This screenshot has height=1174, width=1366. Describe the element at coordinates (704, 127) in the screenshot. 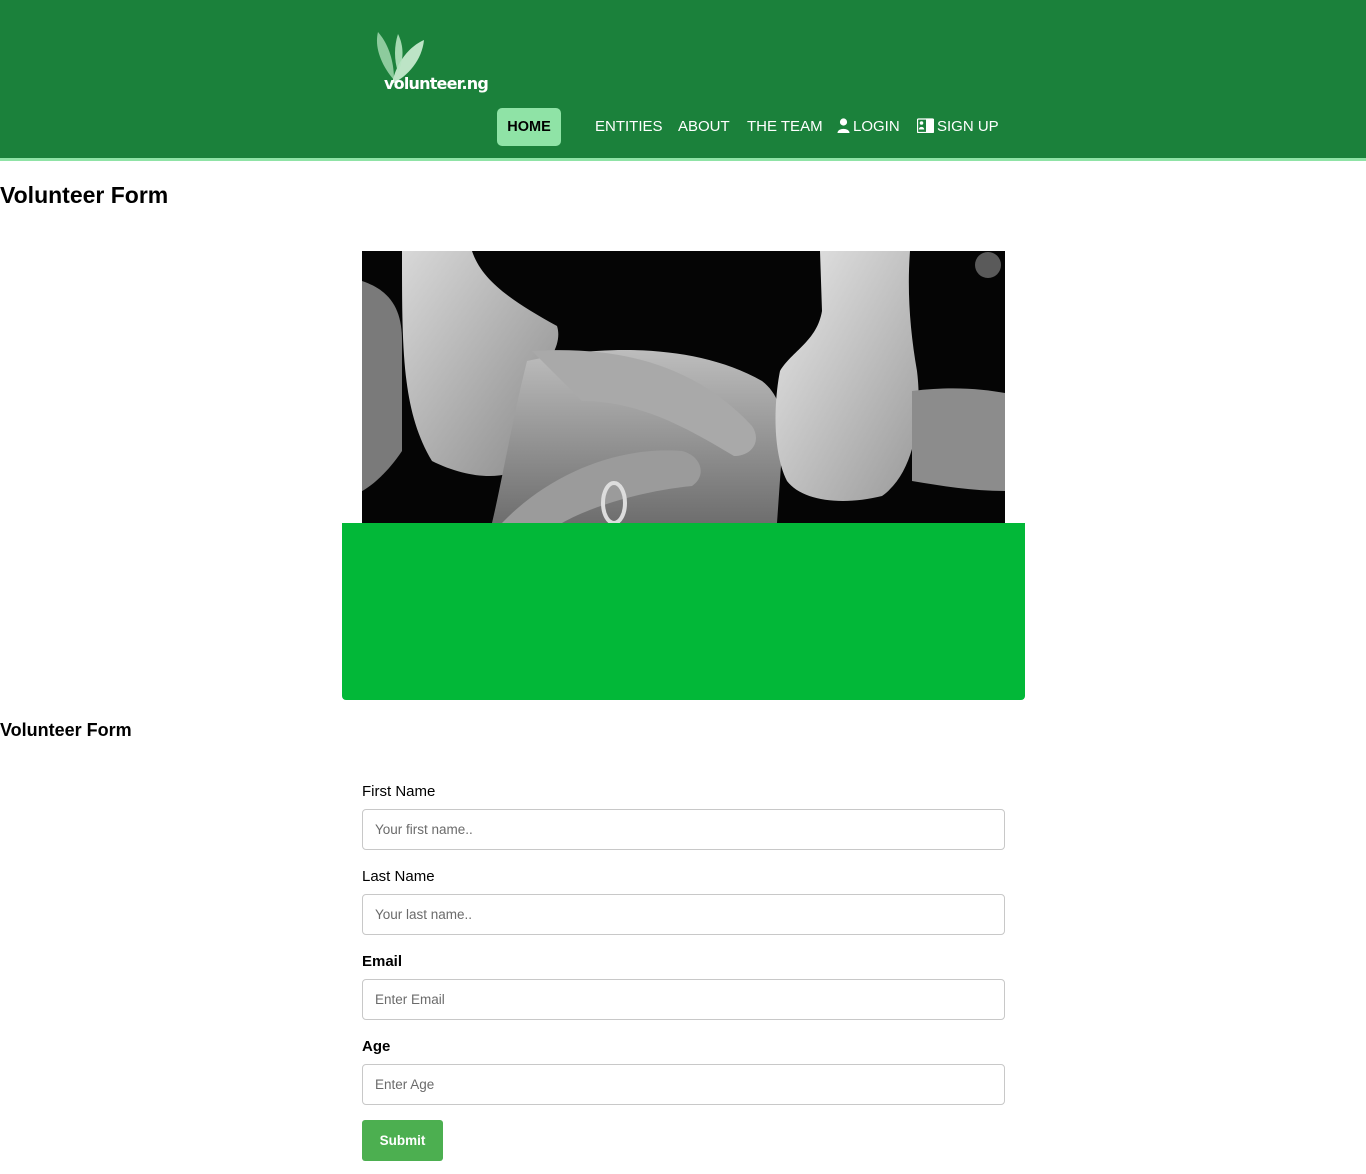

I see `nav-about: ABOUT` at that location.